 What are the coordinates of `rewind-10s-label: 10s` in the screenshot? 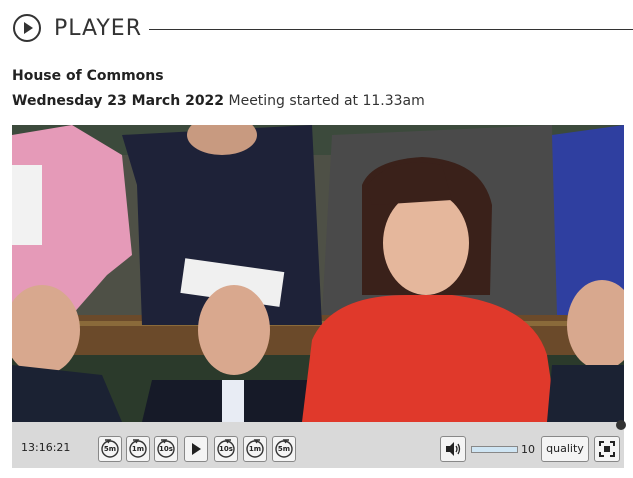 It's located at (166, 449).